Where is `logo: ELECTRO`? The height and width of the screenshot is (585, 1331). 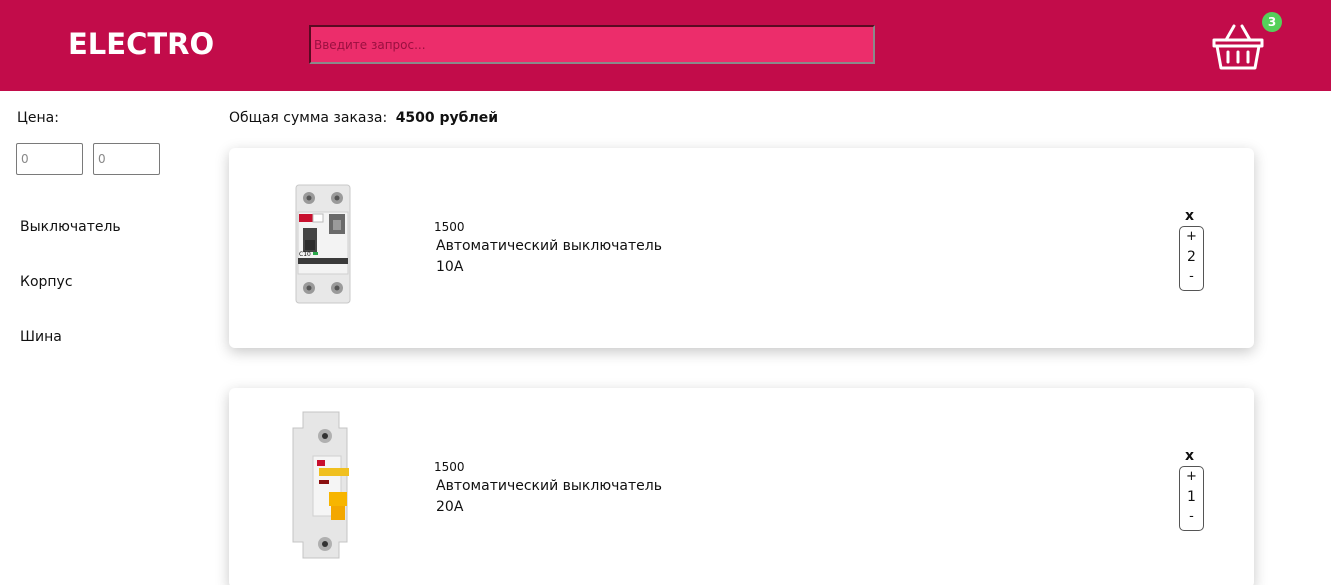
logo: ELECTRO is located at coordinates (141, 44).